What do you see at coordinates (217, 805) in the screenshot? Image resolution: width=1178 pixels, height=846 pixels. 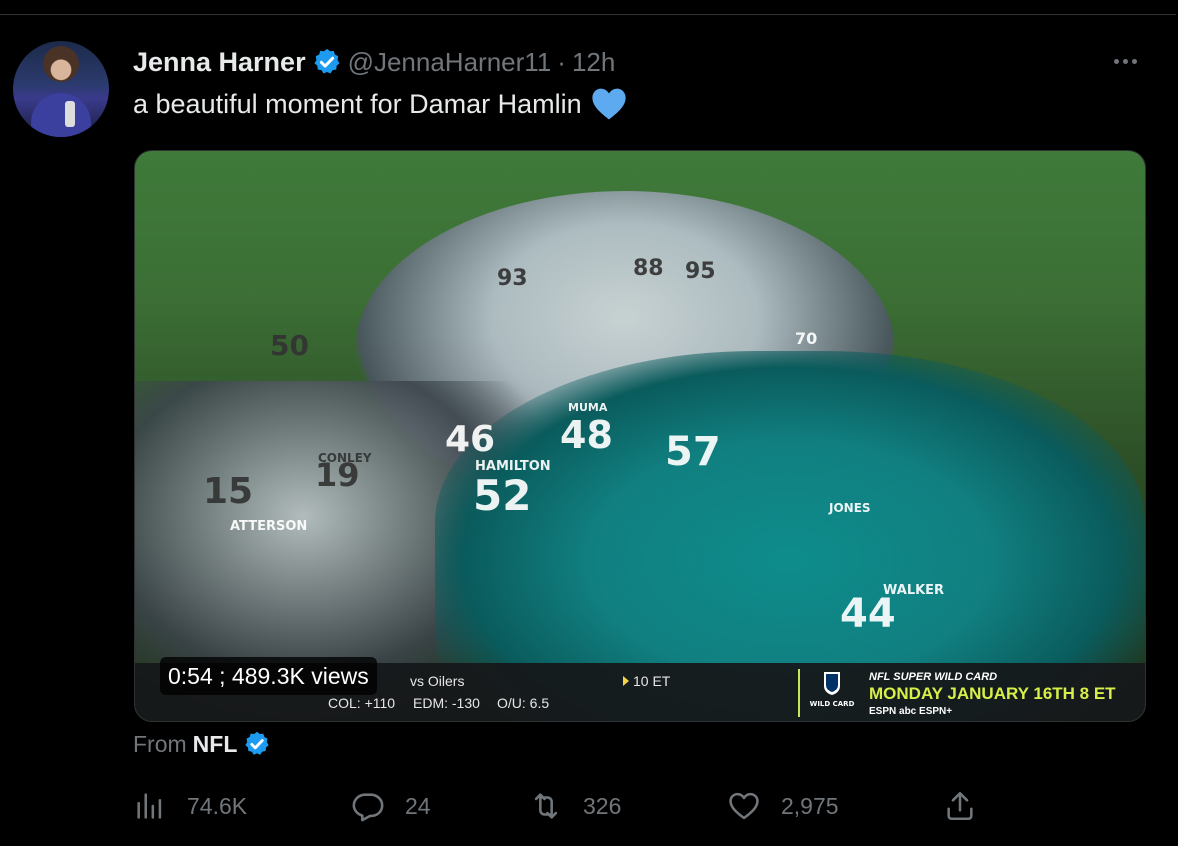 I see `views-count: 74.6K` at bounding box center [217, 805].